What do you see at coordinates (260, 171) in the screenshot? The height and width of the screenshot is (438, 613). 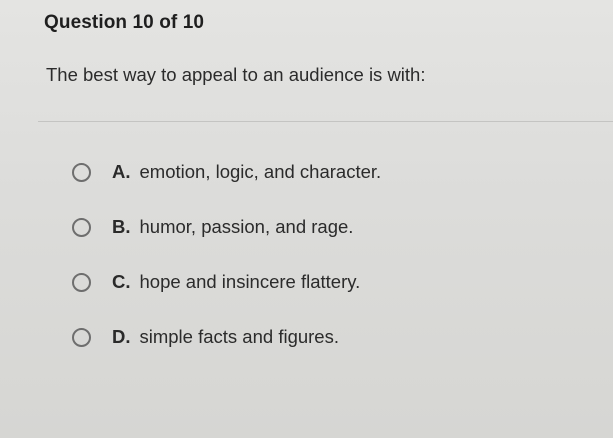 I see `option-text: emotion, logic, and character.` at bounding box center [260, 171].